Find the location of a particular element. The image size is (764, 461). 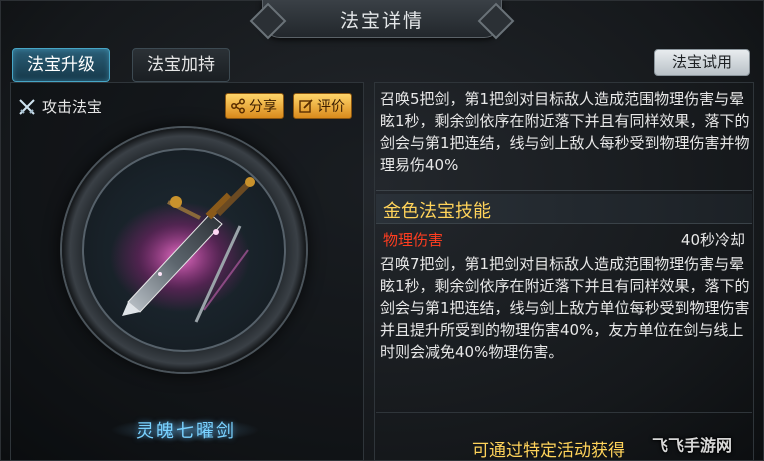

sword-artifact-image is located at coordinates (182, 250).